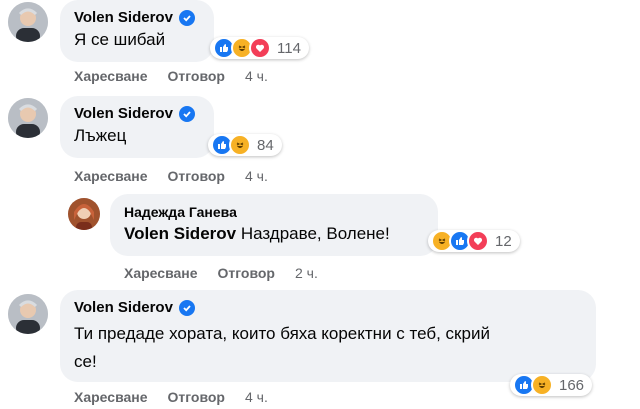  I want to click on reaction-count: 12, so click(503, 241).